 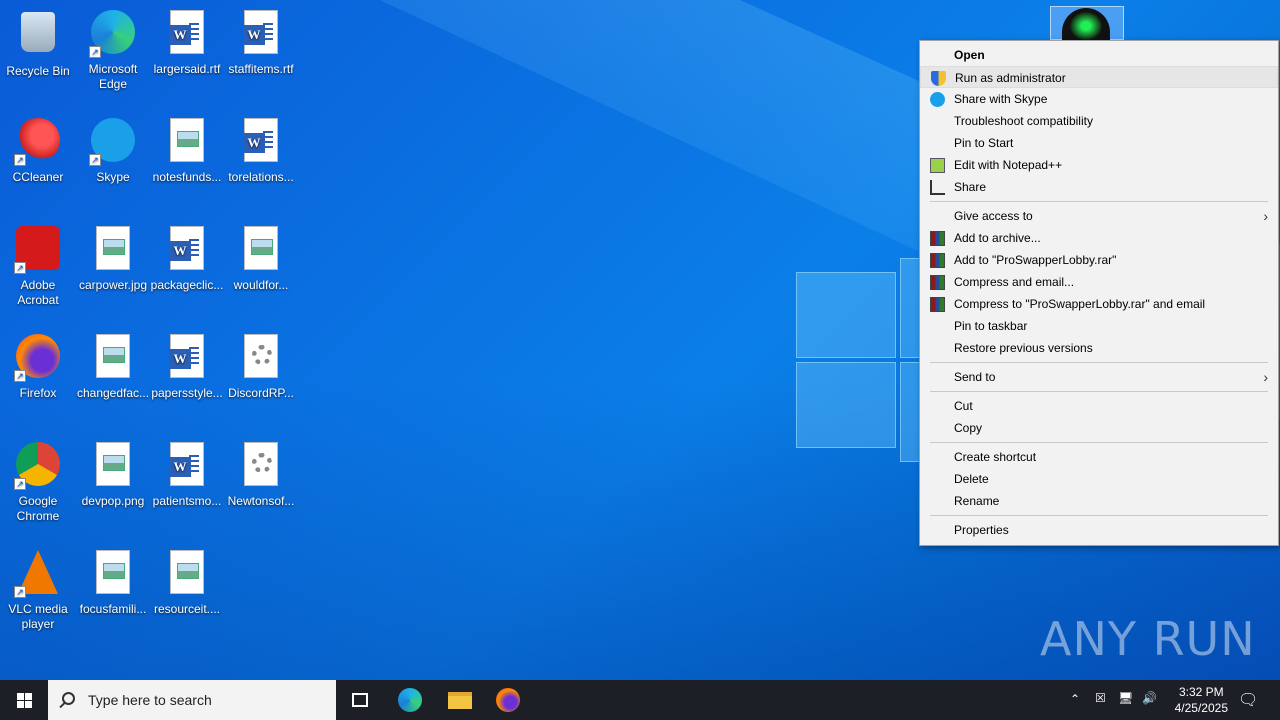 I want to click on network-icon-2: 🖥, so click(x=1125, y=698).